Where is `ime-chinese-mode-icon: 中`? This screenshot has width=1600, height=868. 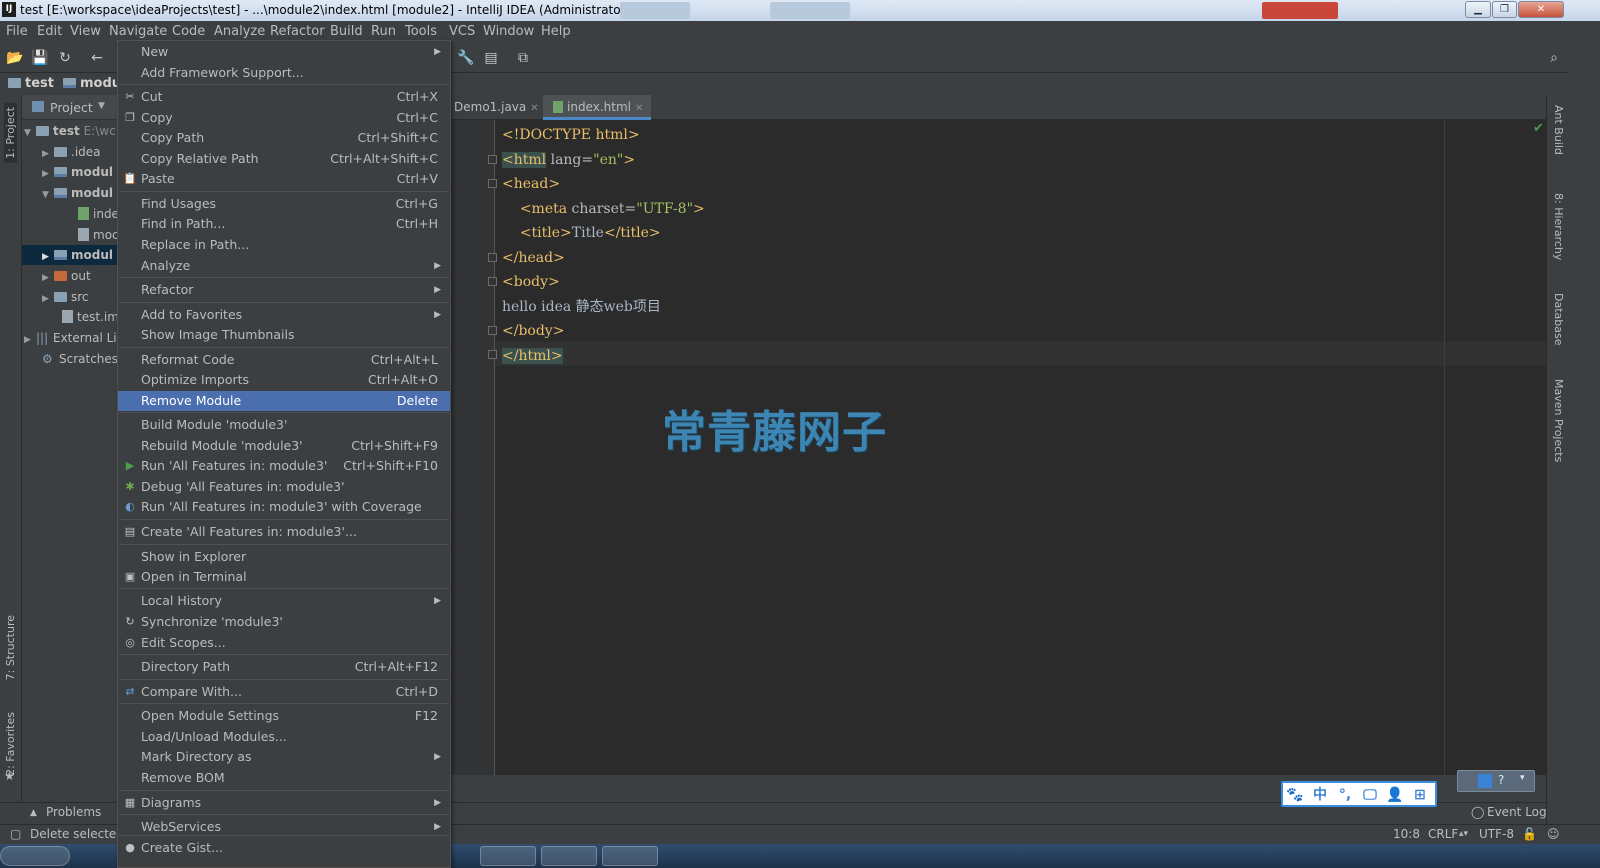 ime-chinese-mode-icon: 中 is located at coordinates (1320, 795).